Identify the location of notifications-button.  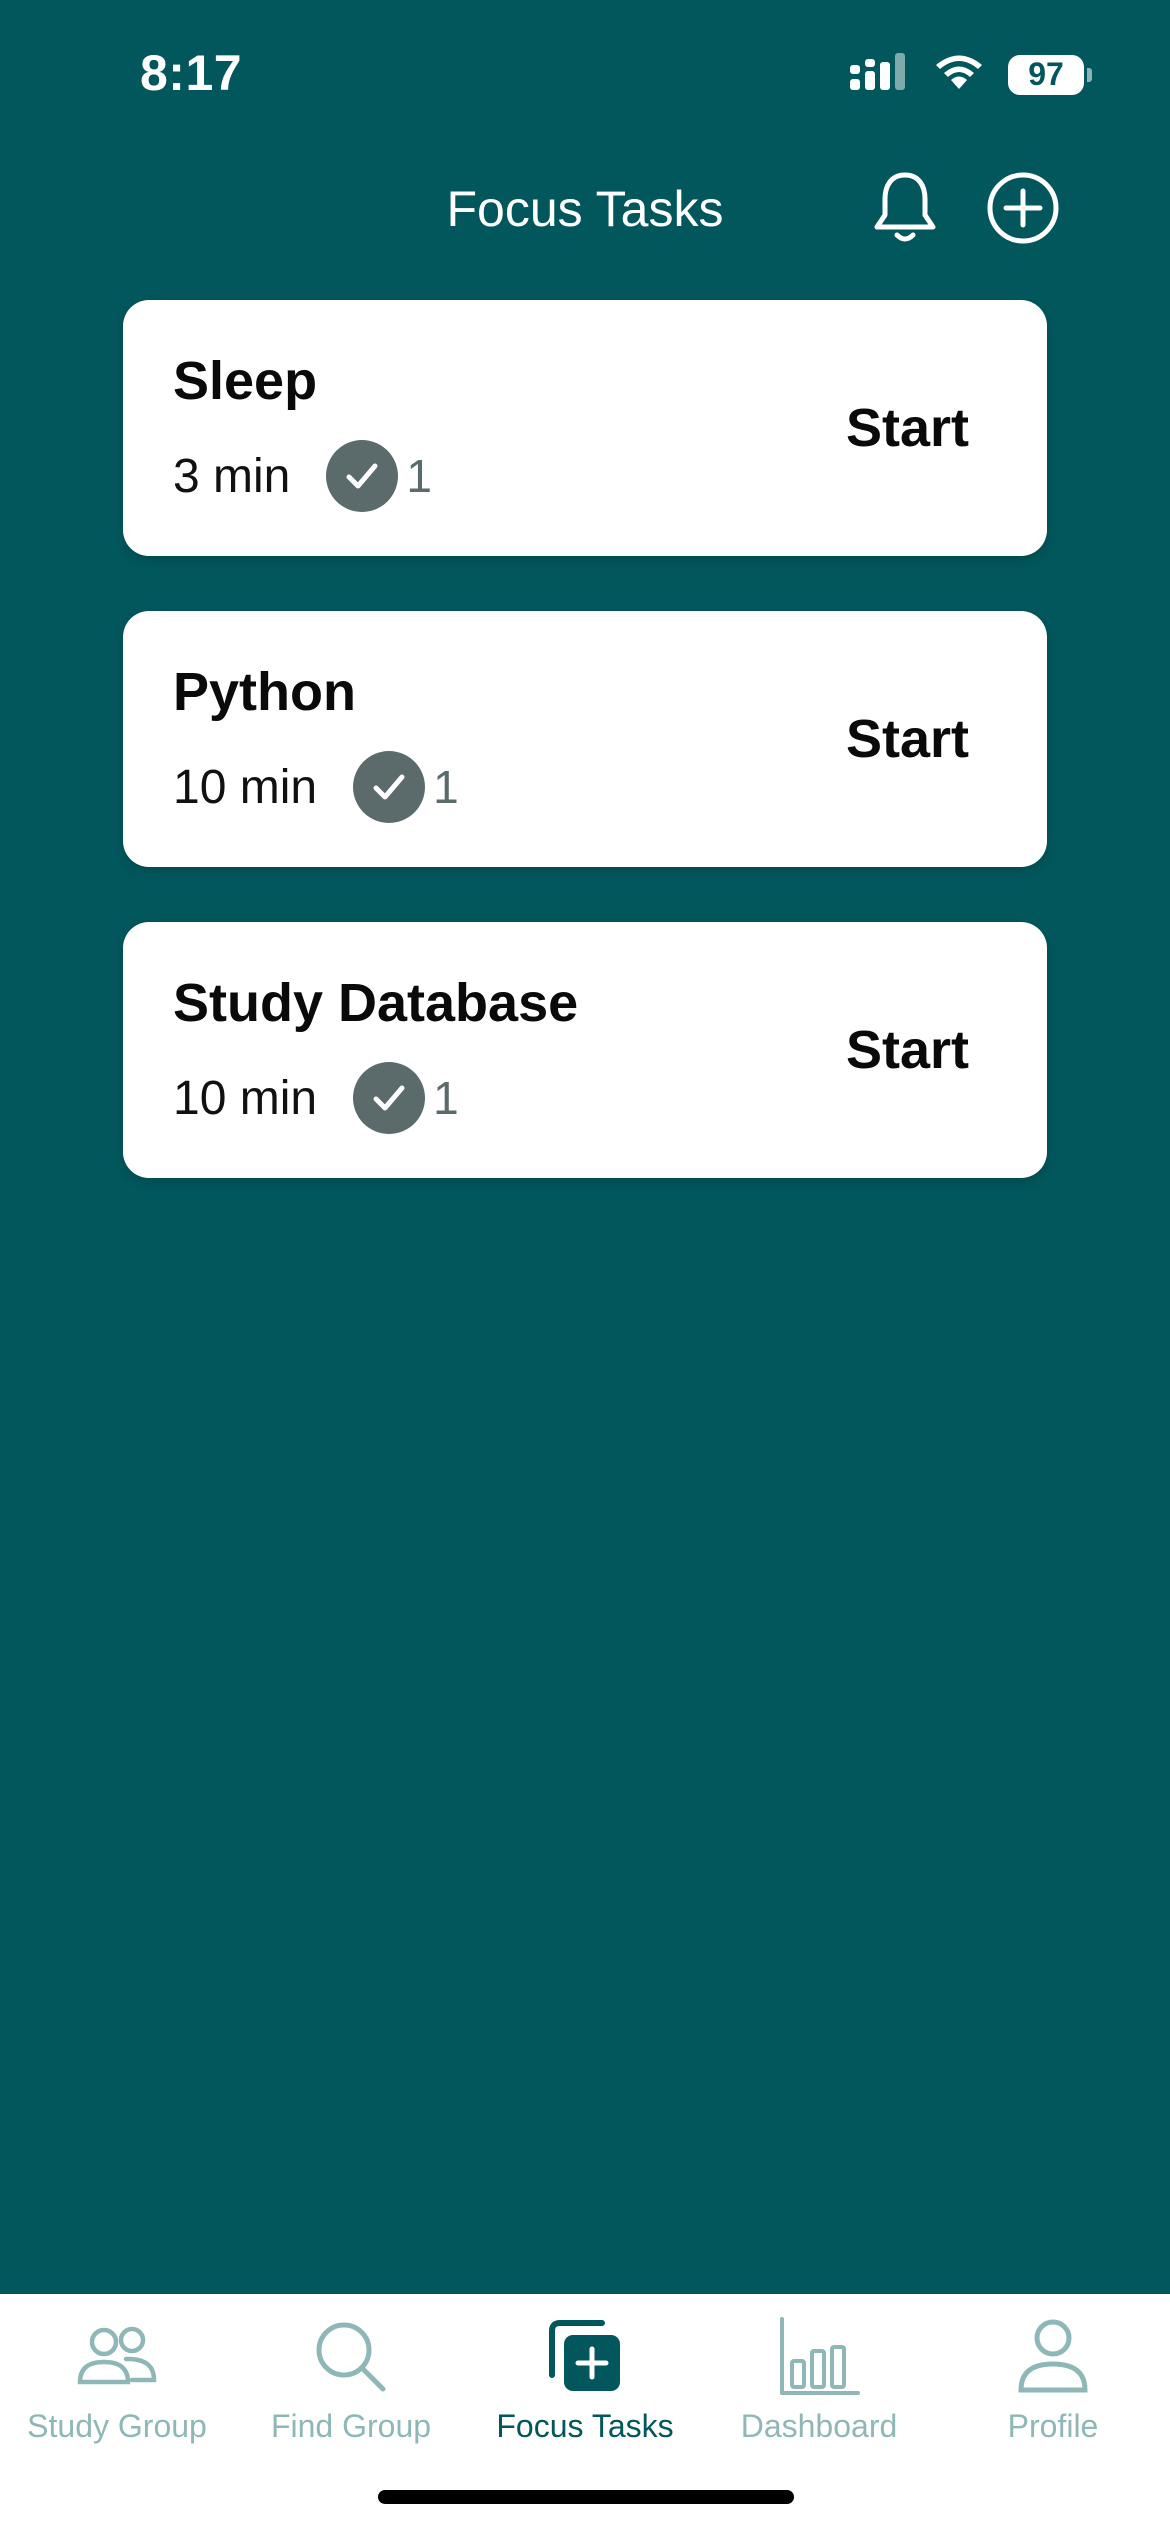
(905, 210).